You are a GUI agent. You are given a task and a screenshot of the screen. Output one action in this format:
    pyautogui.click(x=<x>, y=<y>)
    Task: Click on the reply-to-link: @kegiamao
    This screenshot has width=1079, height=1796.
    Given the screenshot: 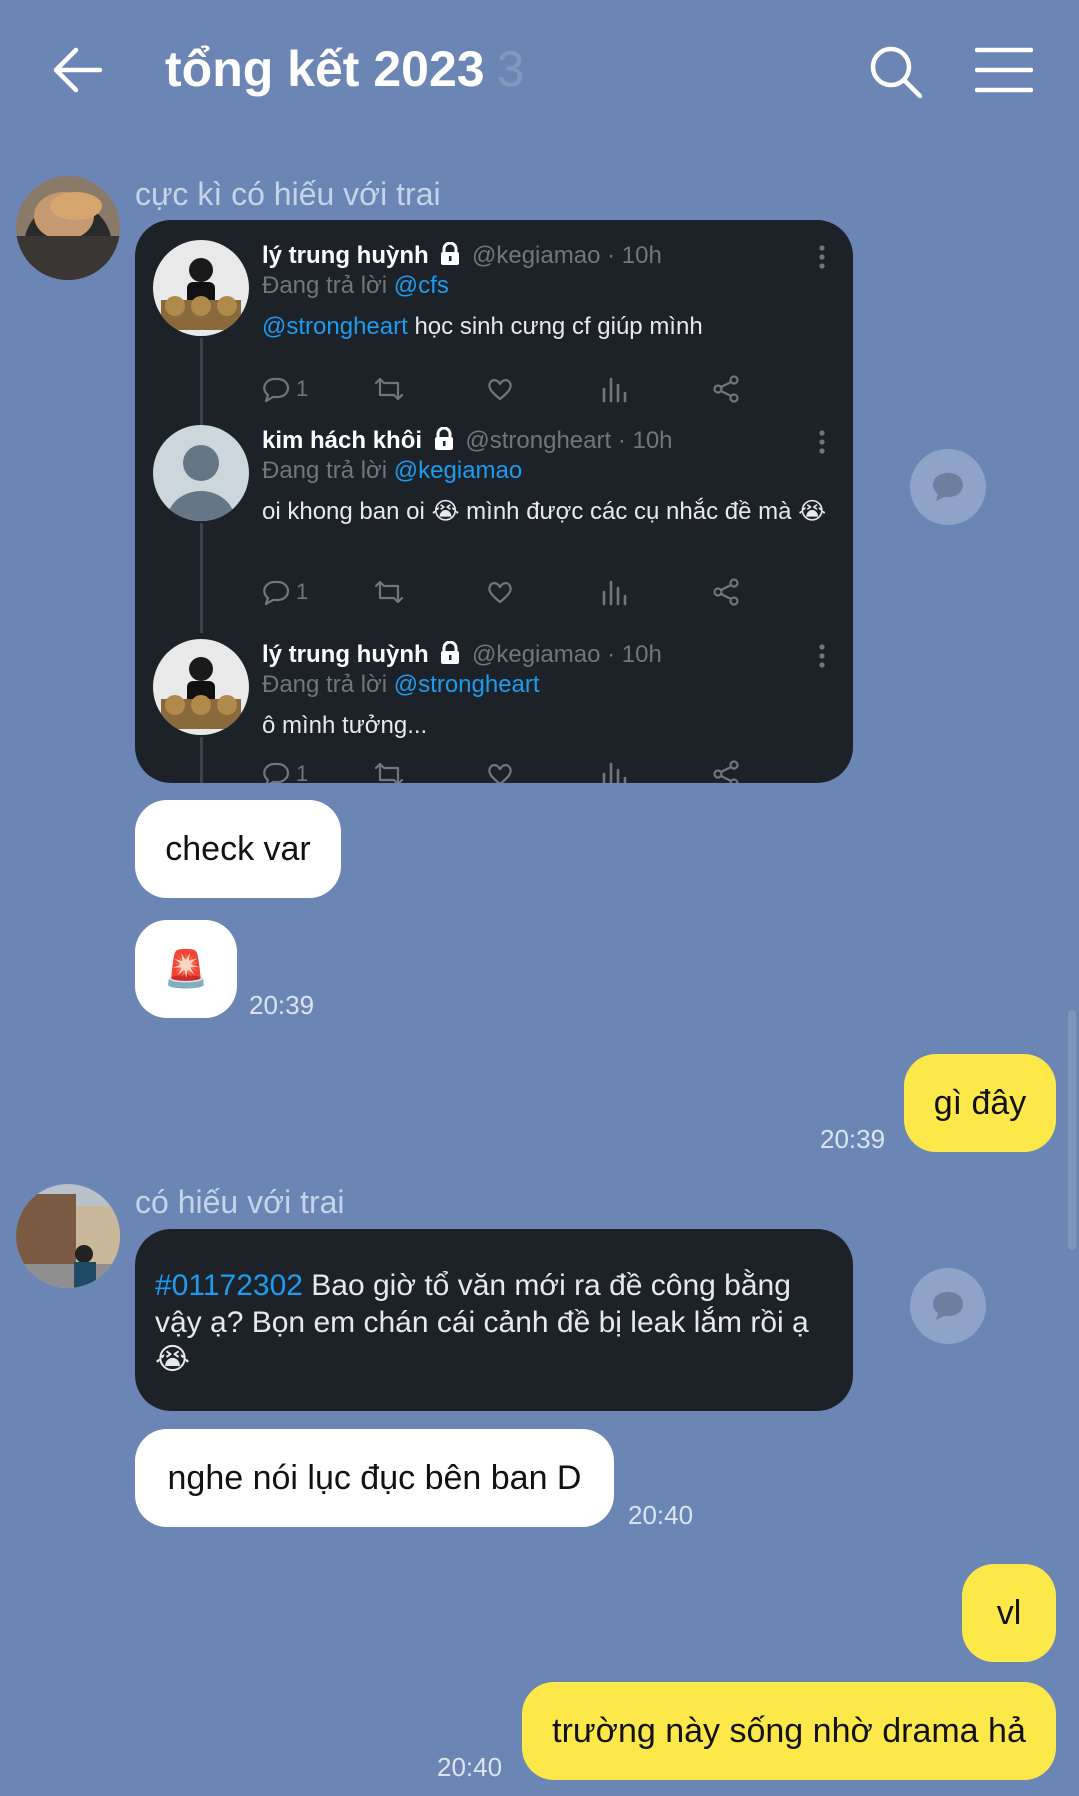 What is the action you would take?
    pyautogui.click(x=458, y=470)
    